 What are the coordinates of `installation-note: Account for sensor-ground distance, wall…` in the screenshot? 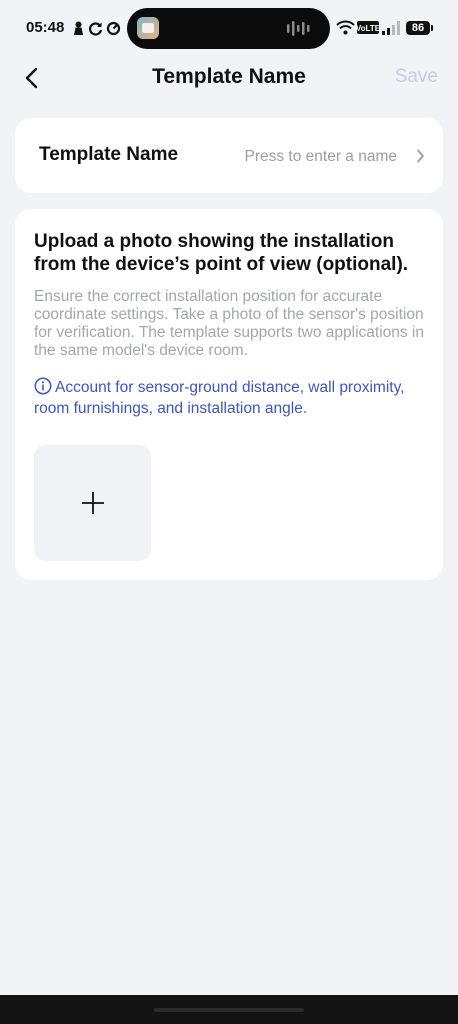 It's located at (231, 398).